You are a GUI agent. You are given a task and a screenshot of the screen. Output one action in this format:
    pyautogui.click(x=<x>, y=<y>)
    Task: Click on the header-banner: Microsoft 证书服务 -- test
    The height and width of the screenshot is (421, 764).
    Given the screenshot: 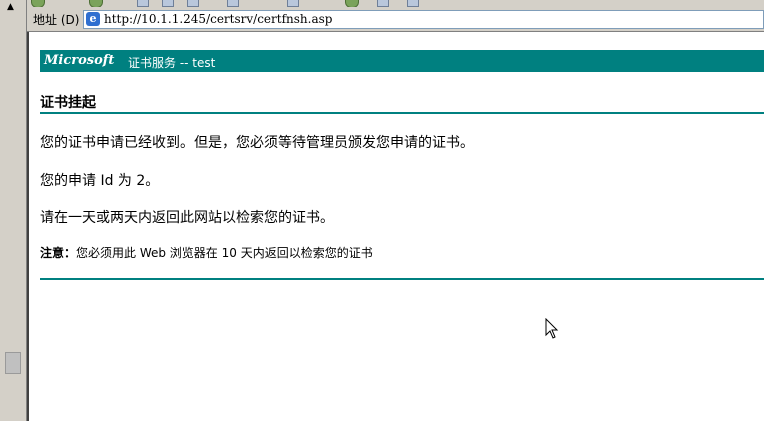 What is the action you would take?
    pyautogui.click(x=402, y=61)
    